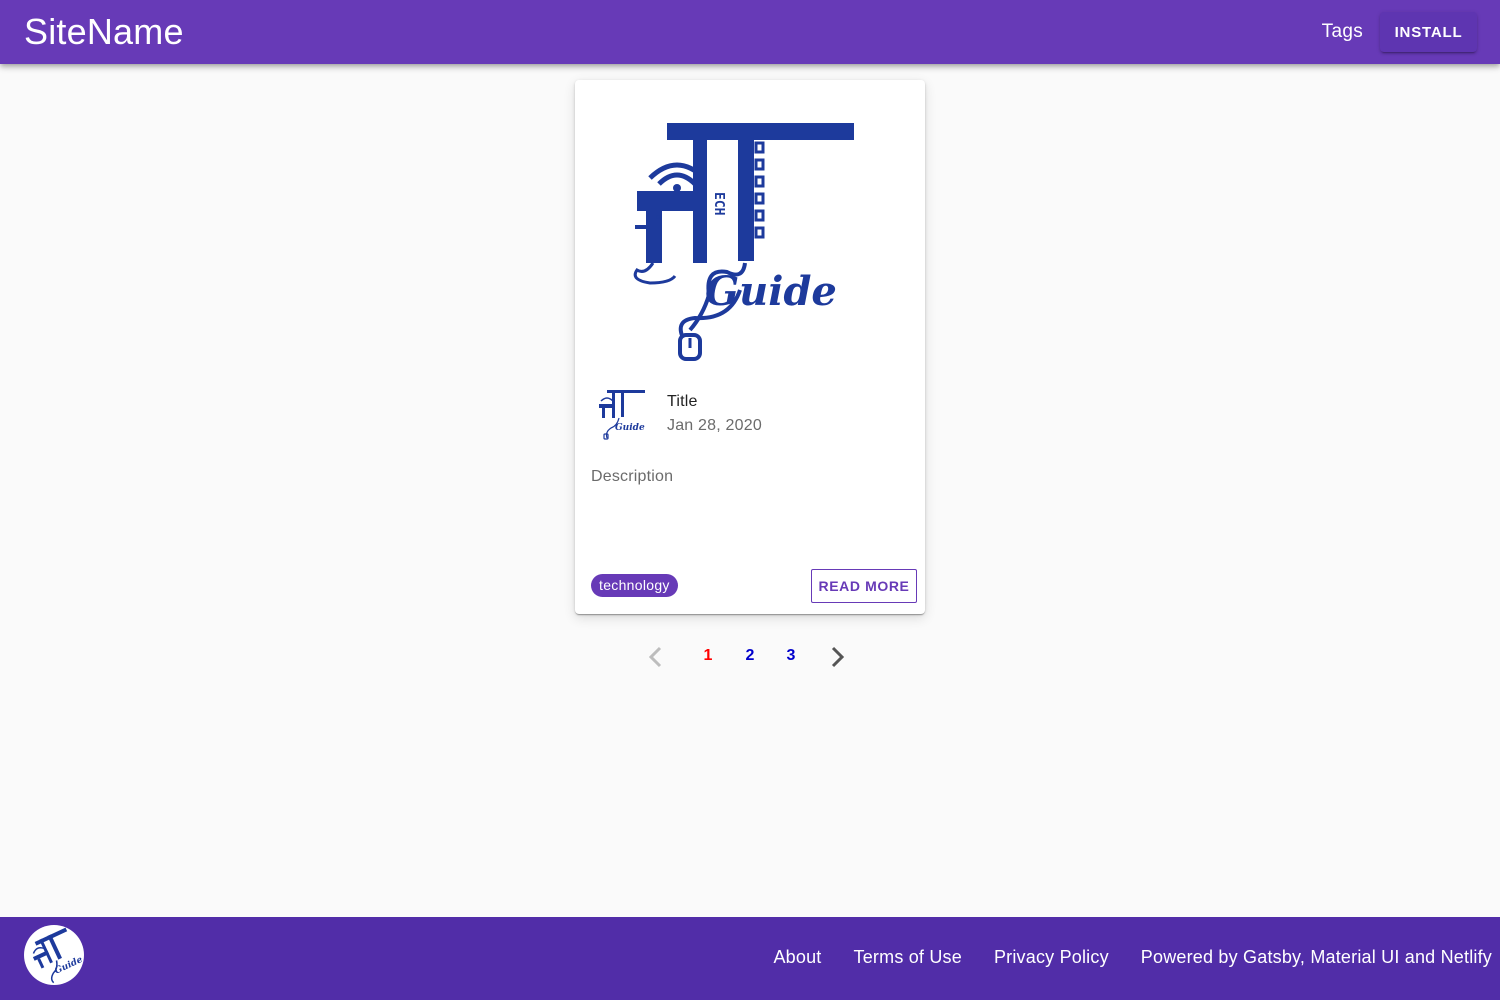  I want to click on pagination: 1 2 3, so click(750, 657).